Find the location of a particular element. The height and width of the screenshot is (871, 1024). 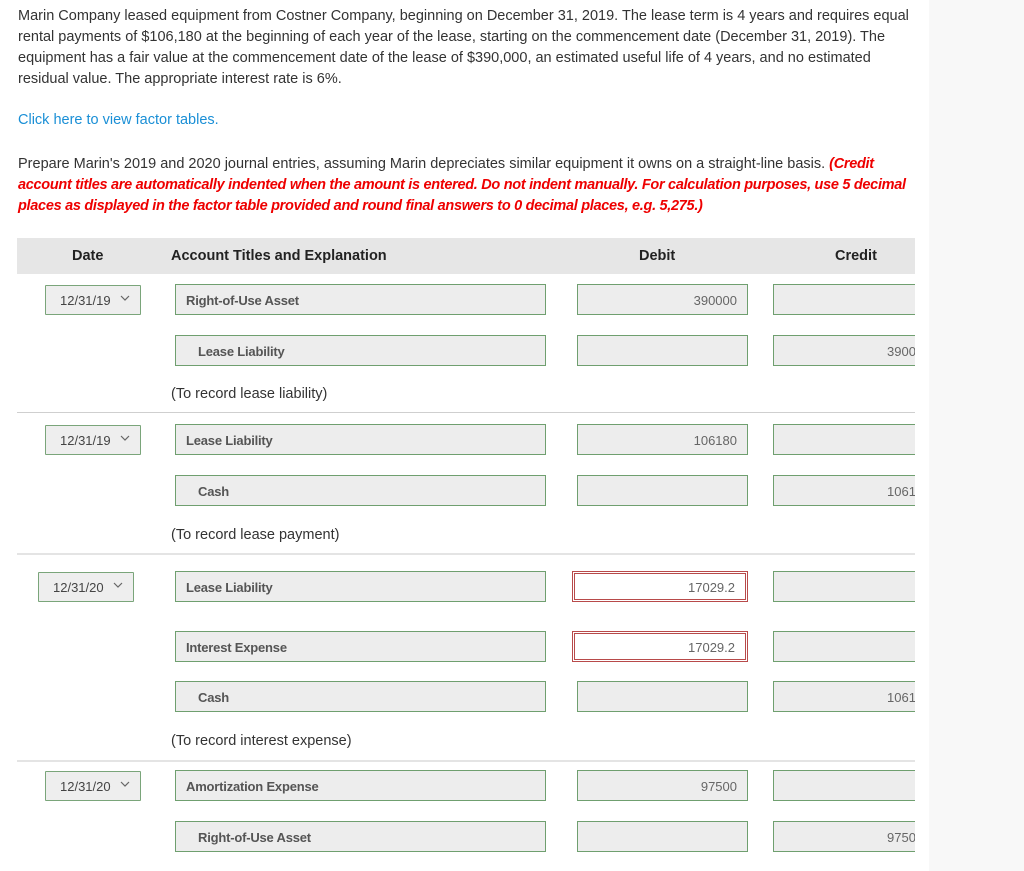

credit-value: 390000 is located at coordinates (901, 351).